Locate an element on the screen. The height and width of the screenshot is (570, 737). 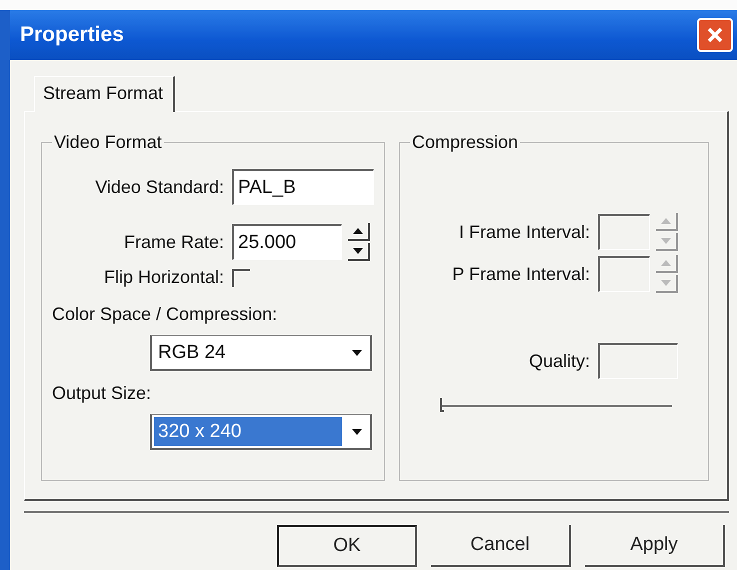
close-button is located at coordinates (715, 35).